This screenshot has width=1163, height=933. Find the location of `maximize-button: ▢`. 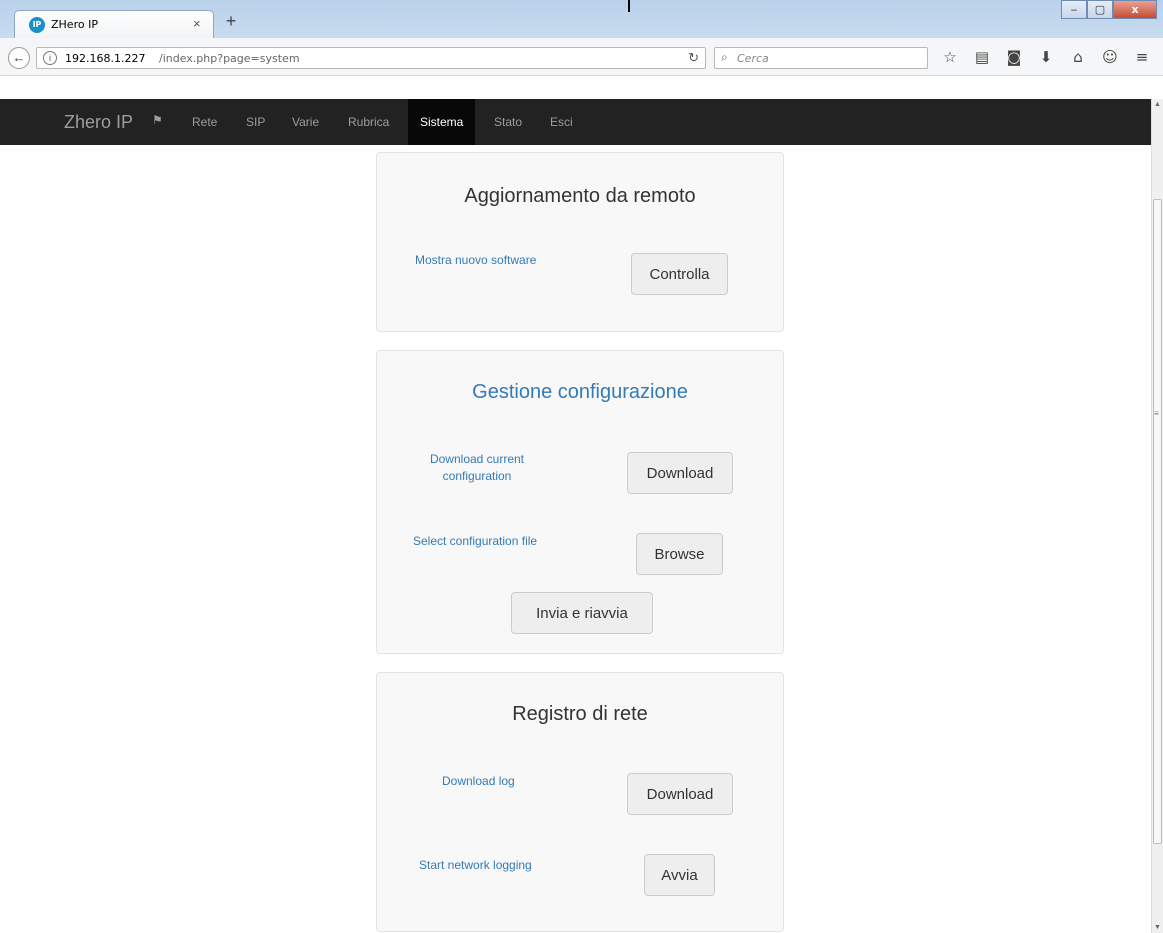

maximize-button: ▢ is located at coordinates (1100, 9).